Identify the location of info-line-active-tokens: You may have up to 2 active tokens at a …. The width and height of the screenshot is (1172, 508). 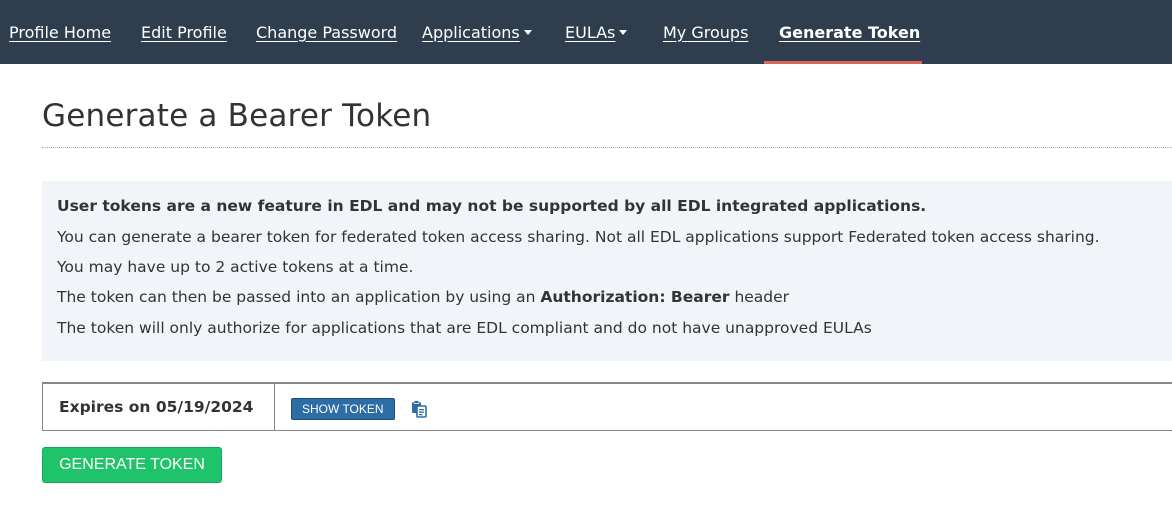
(235, 267).